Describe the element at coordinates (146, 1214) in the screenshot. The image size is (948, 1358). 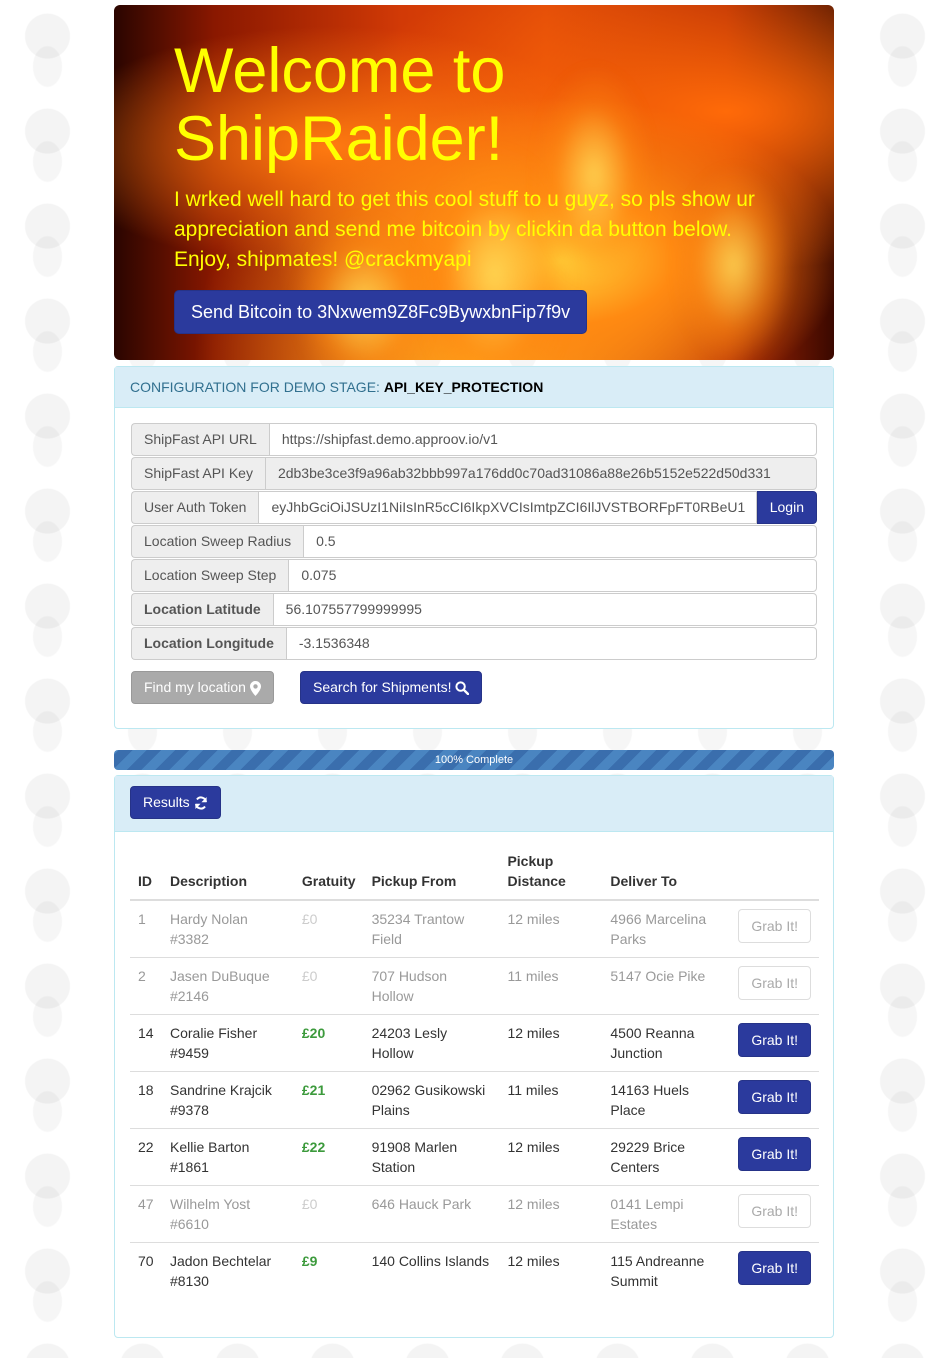
I see `row-id: 47` at that location.